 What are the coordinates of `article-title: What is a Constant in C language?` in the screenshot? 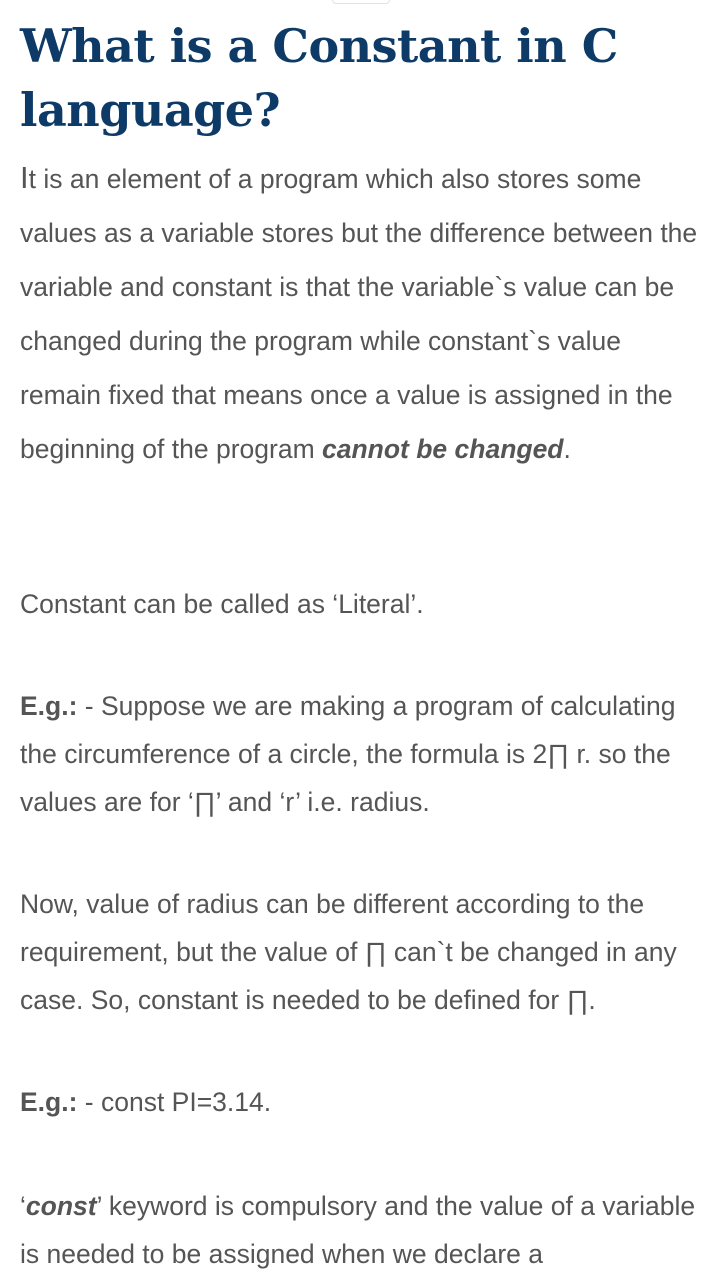 It's located at (319, 78).